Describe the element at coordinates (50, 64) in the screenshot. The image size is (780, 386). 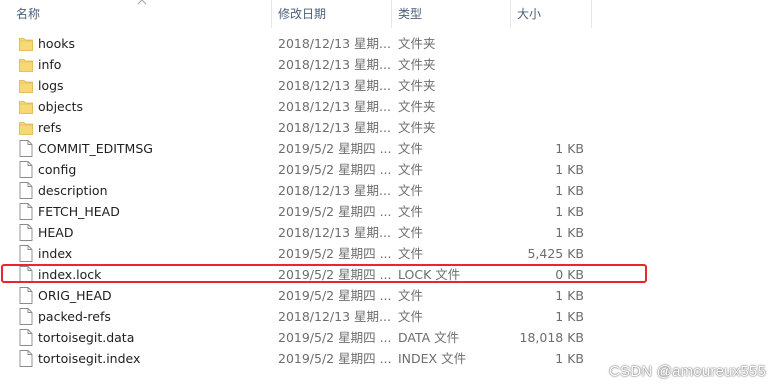
I see `file-name: info` at that location.